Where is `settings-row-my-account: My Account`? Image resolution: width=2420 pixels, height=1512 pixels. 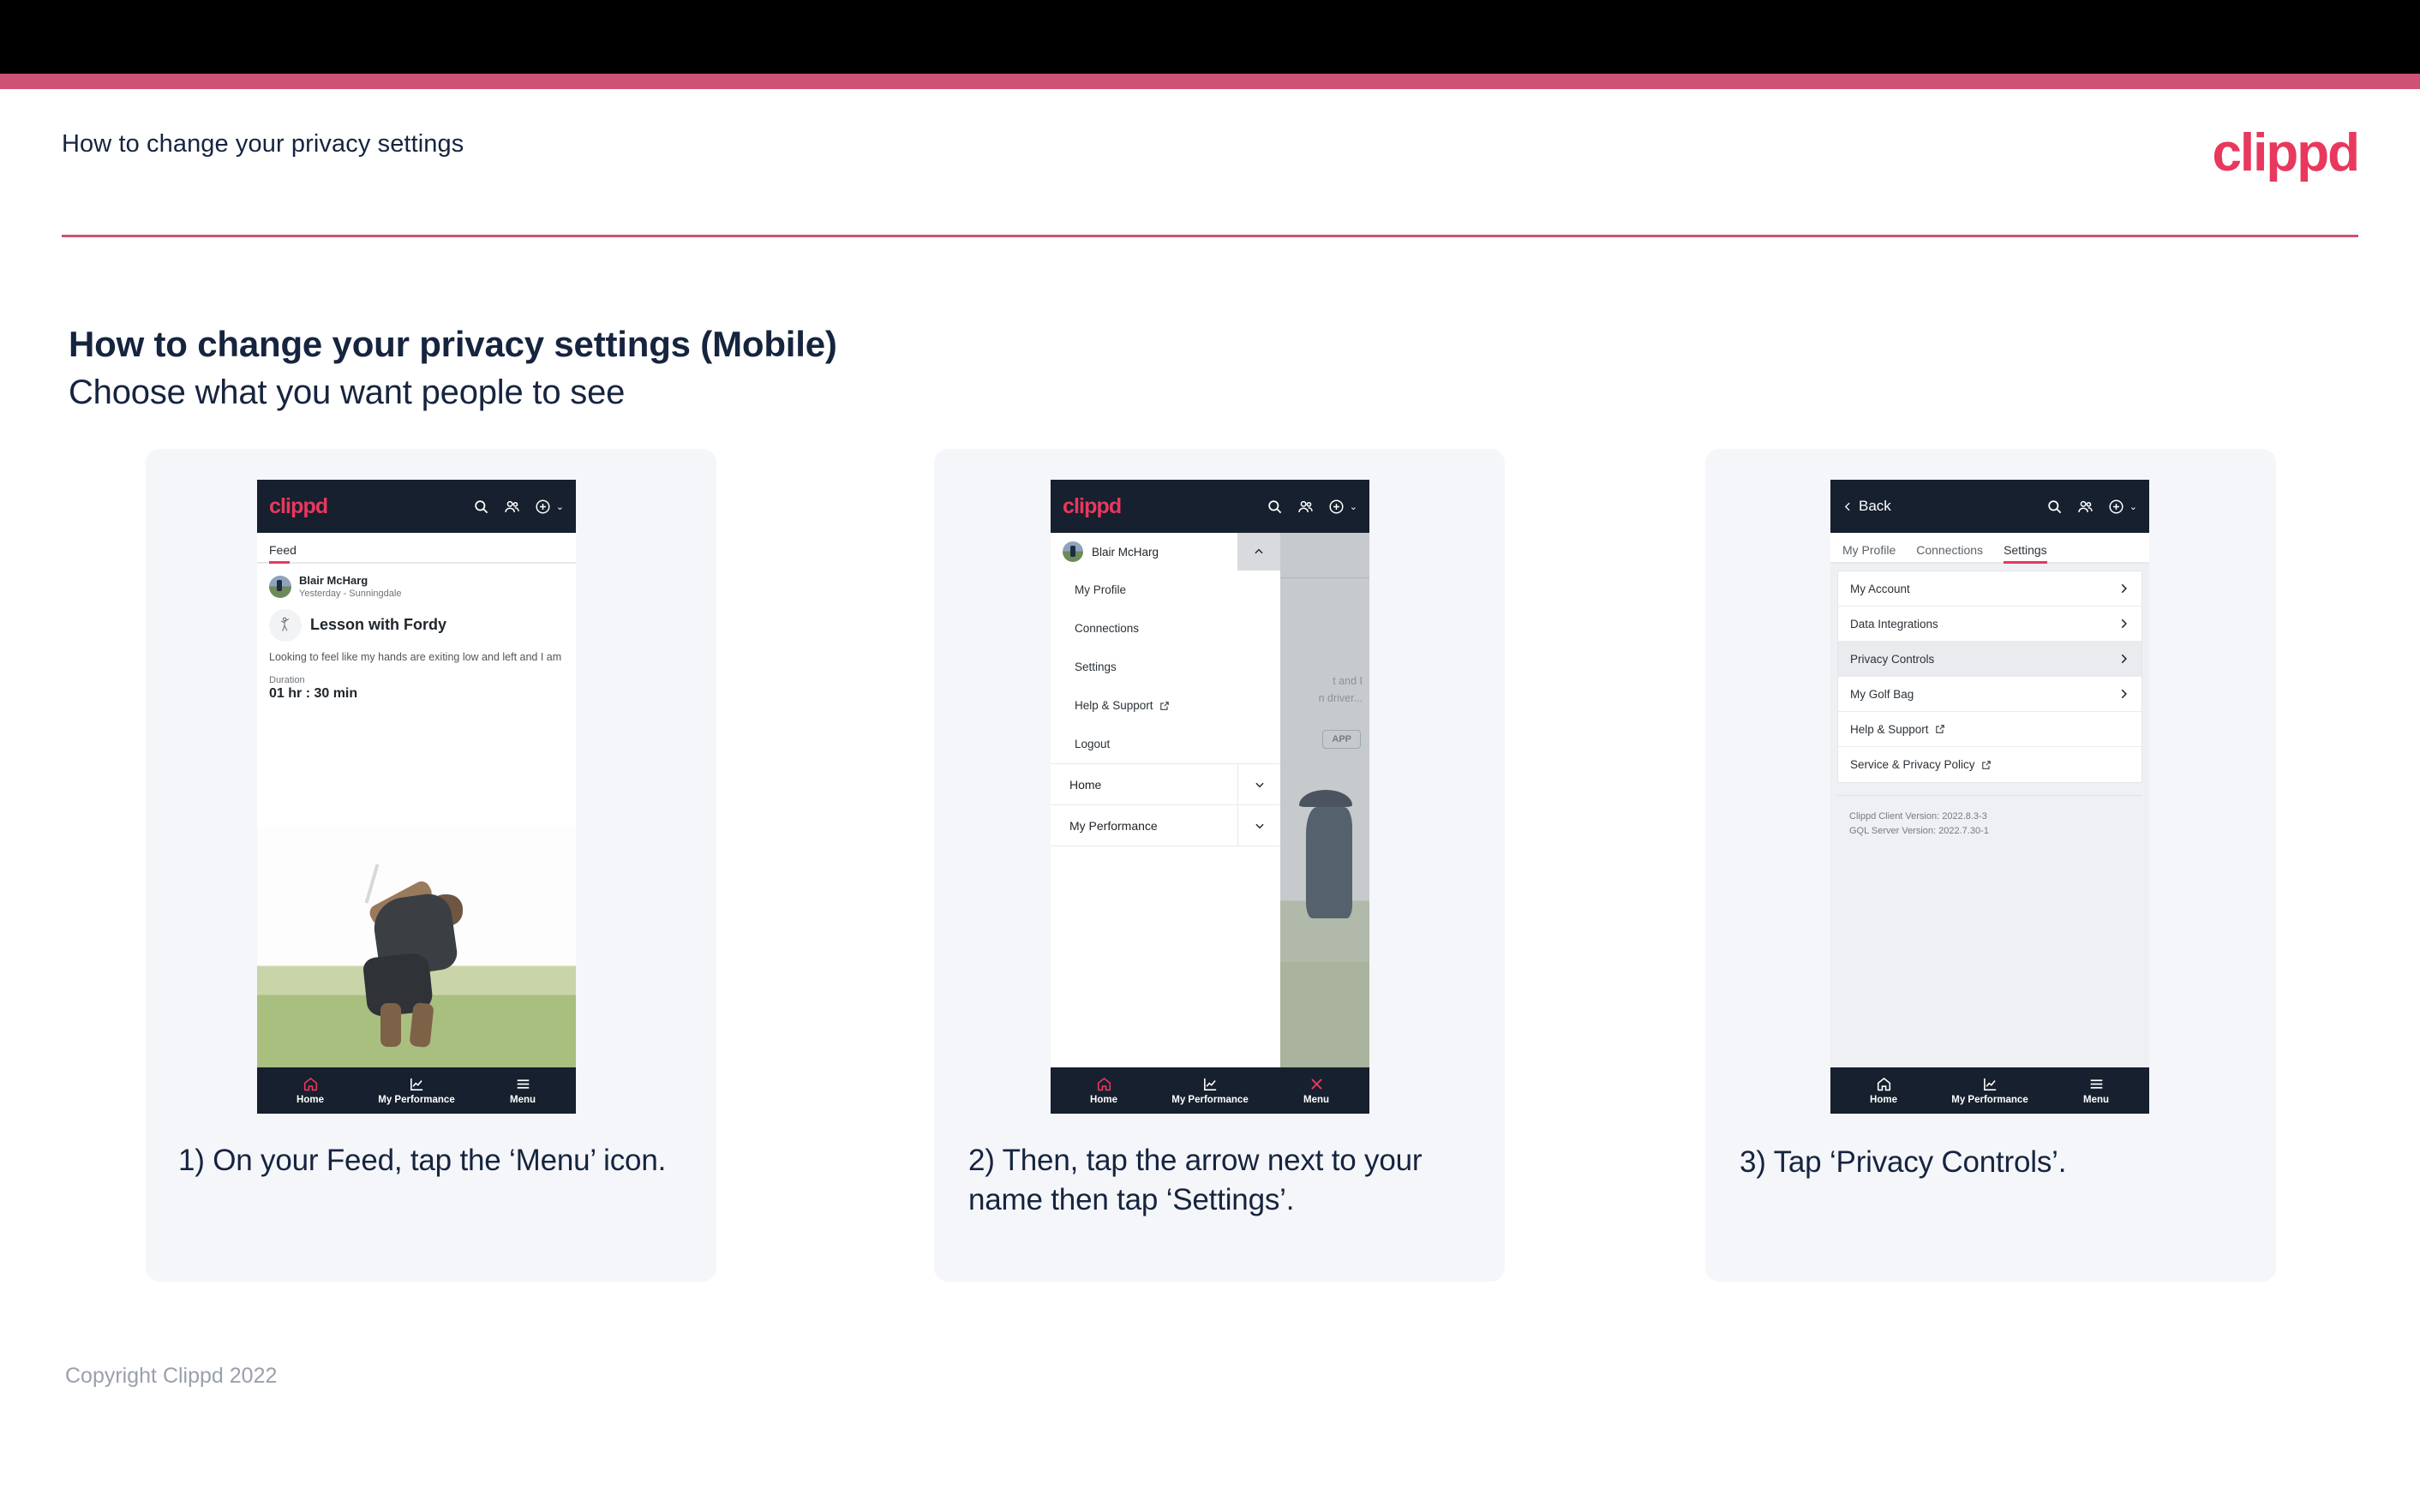 settings-row-my-account: My Account is located at coordinates (1989, 589).